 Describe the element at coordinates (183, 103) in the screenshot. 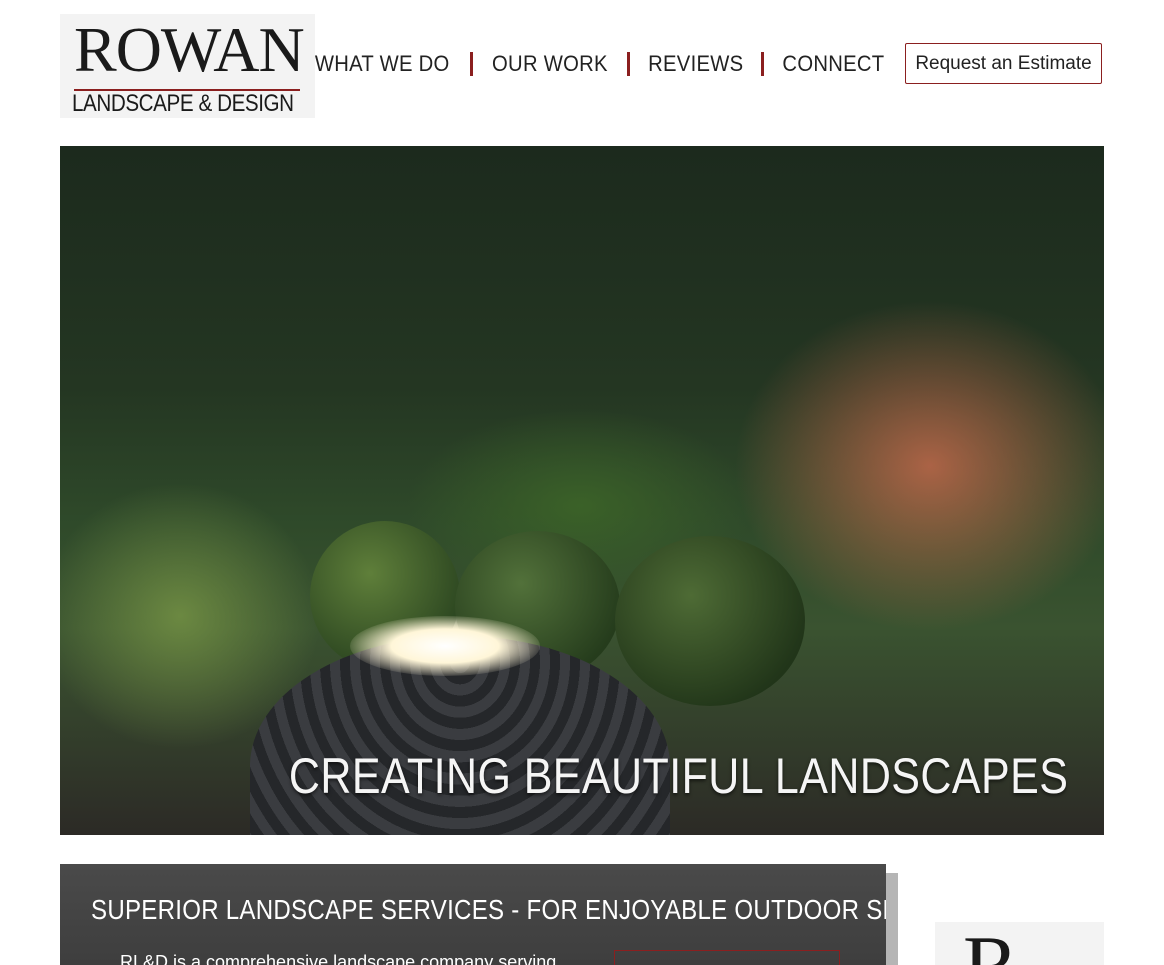

I see `logo-subtitle: LANDSCAPE & DESIGN` at that location.